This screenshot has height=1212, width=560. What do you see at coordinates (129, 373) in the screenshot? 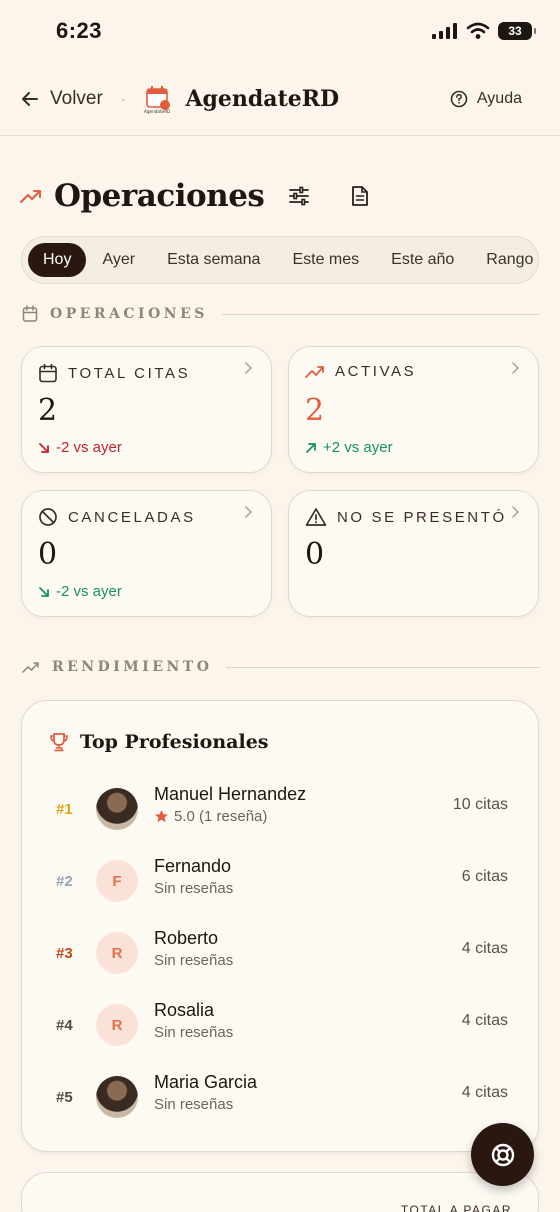
I see `stat-title: TOTAL CITAS` at bounding box center [129, 373].